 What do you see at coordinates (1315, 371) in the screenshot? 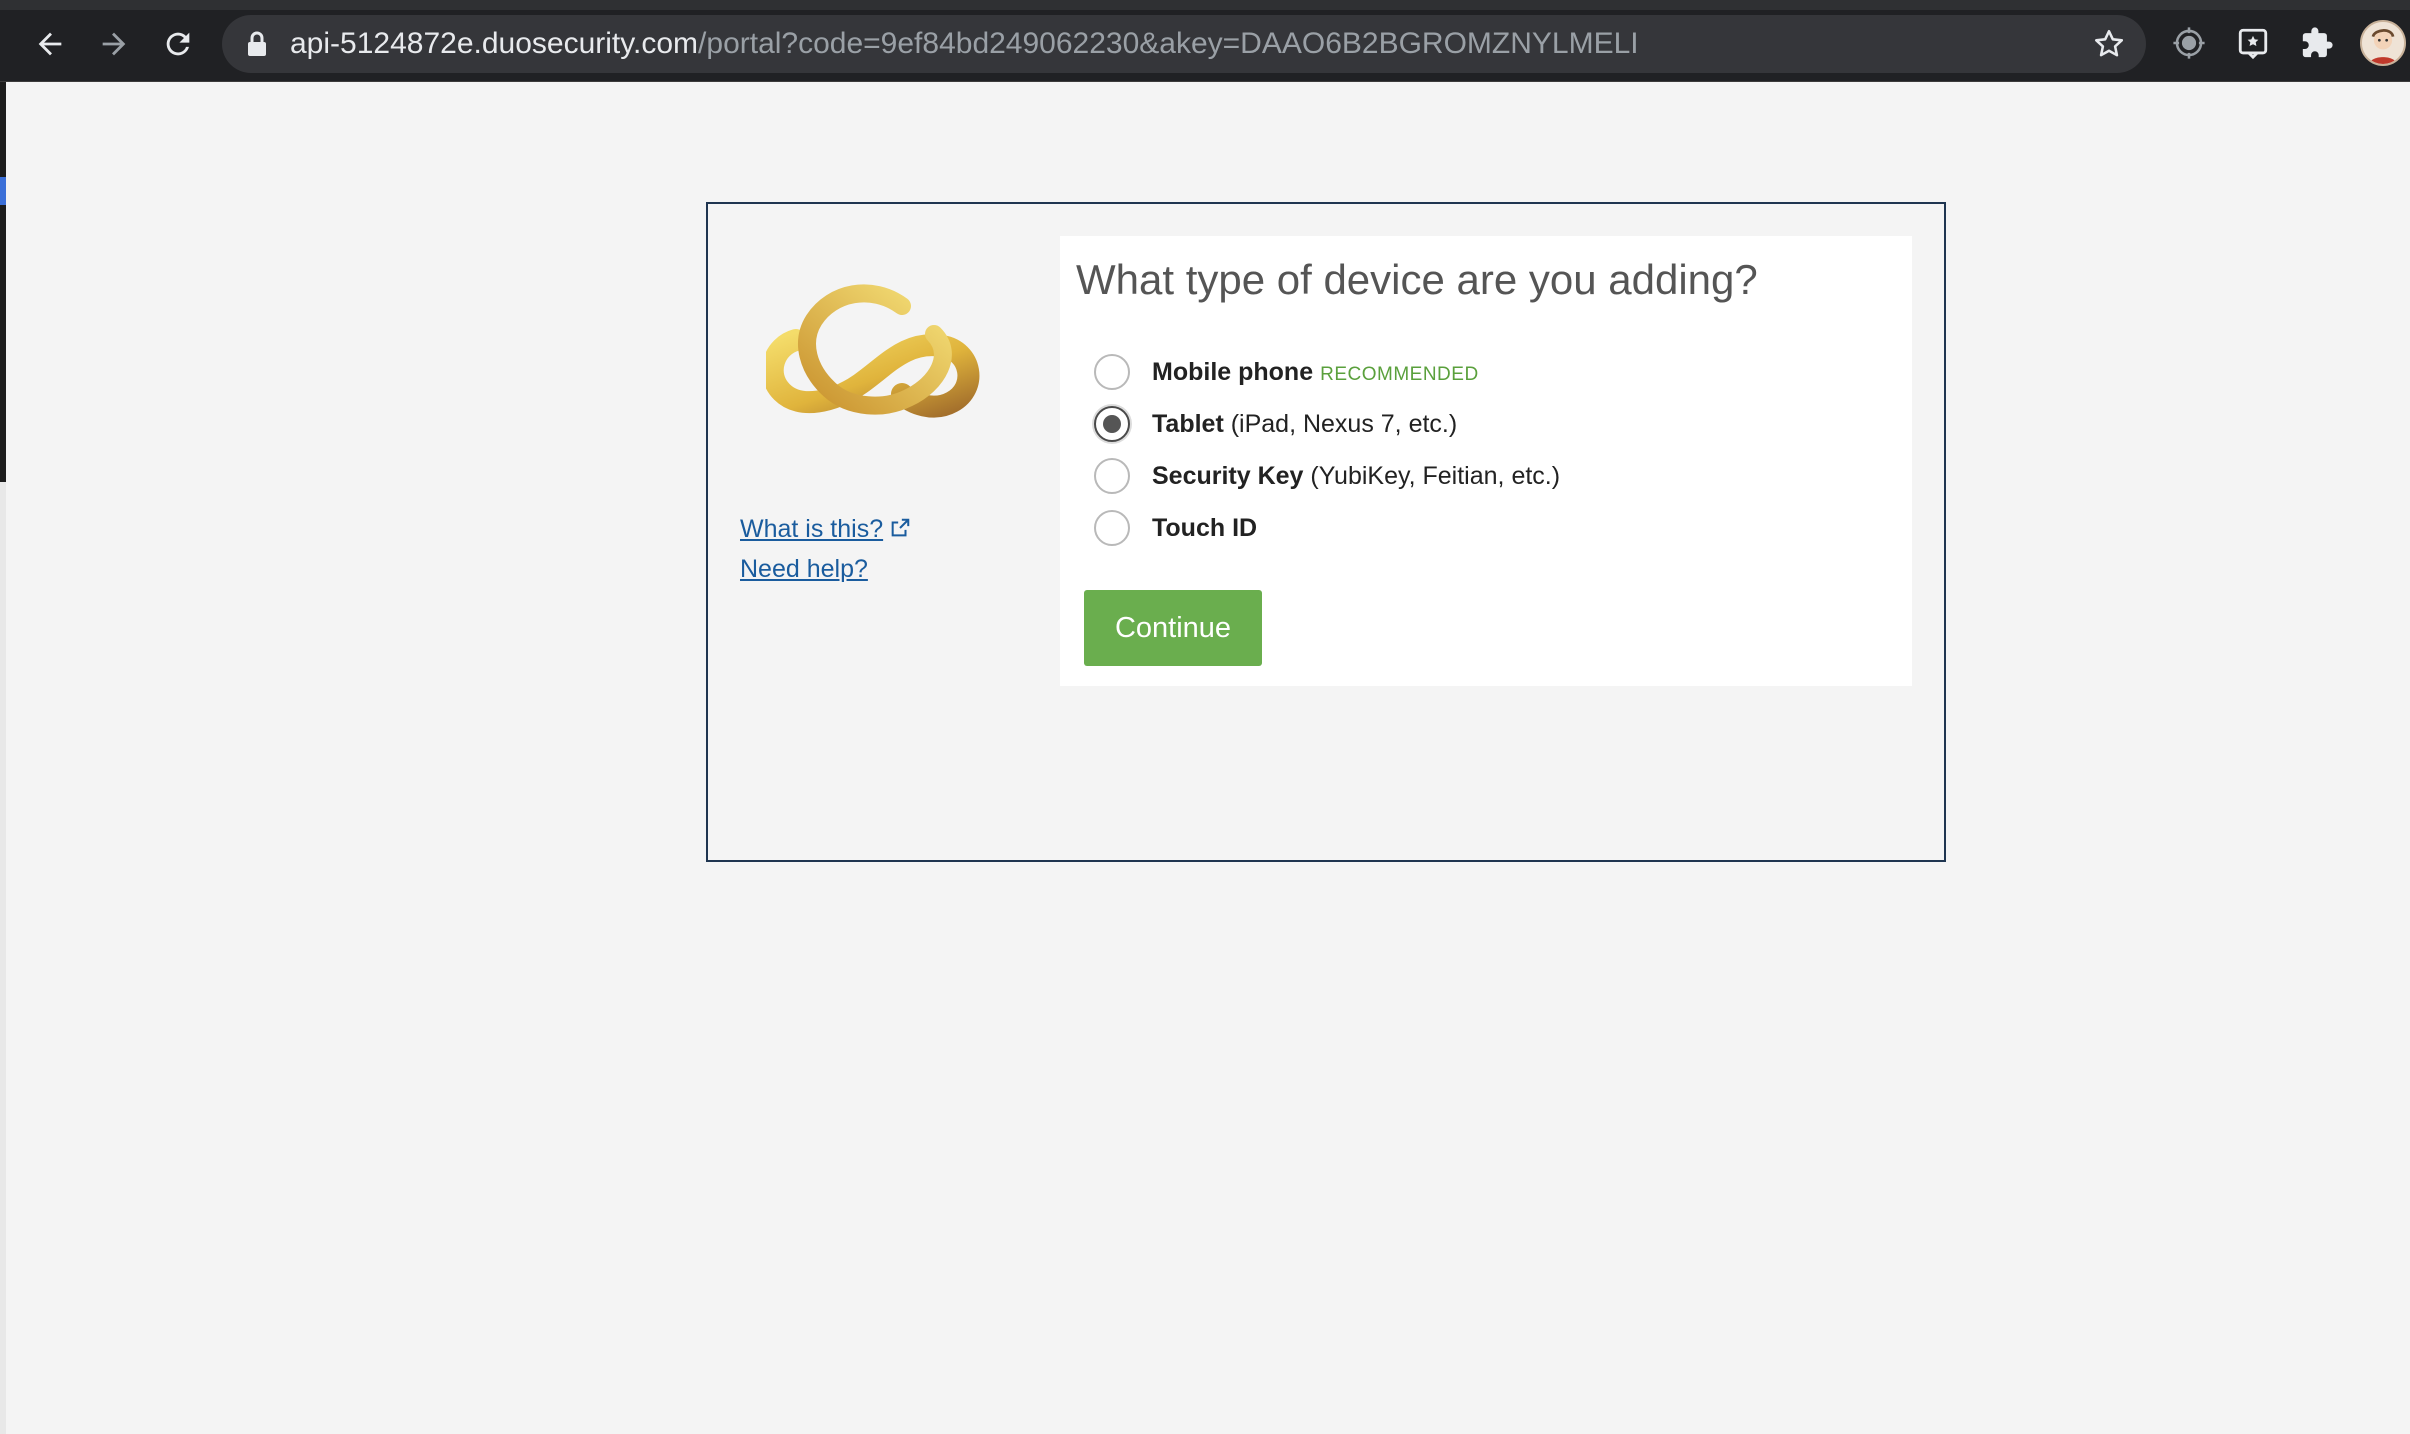
I see `option-label: Mobile phone RECOMMENDED` at bounding box center [1315, 371].